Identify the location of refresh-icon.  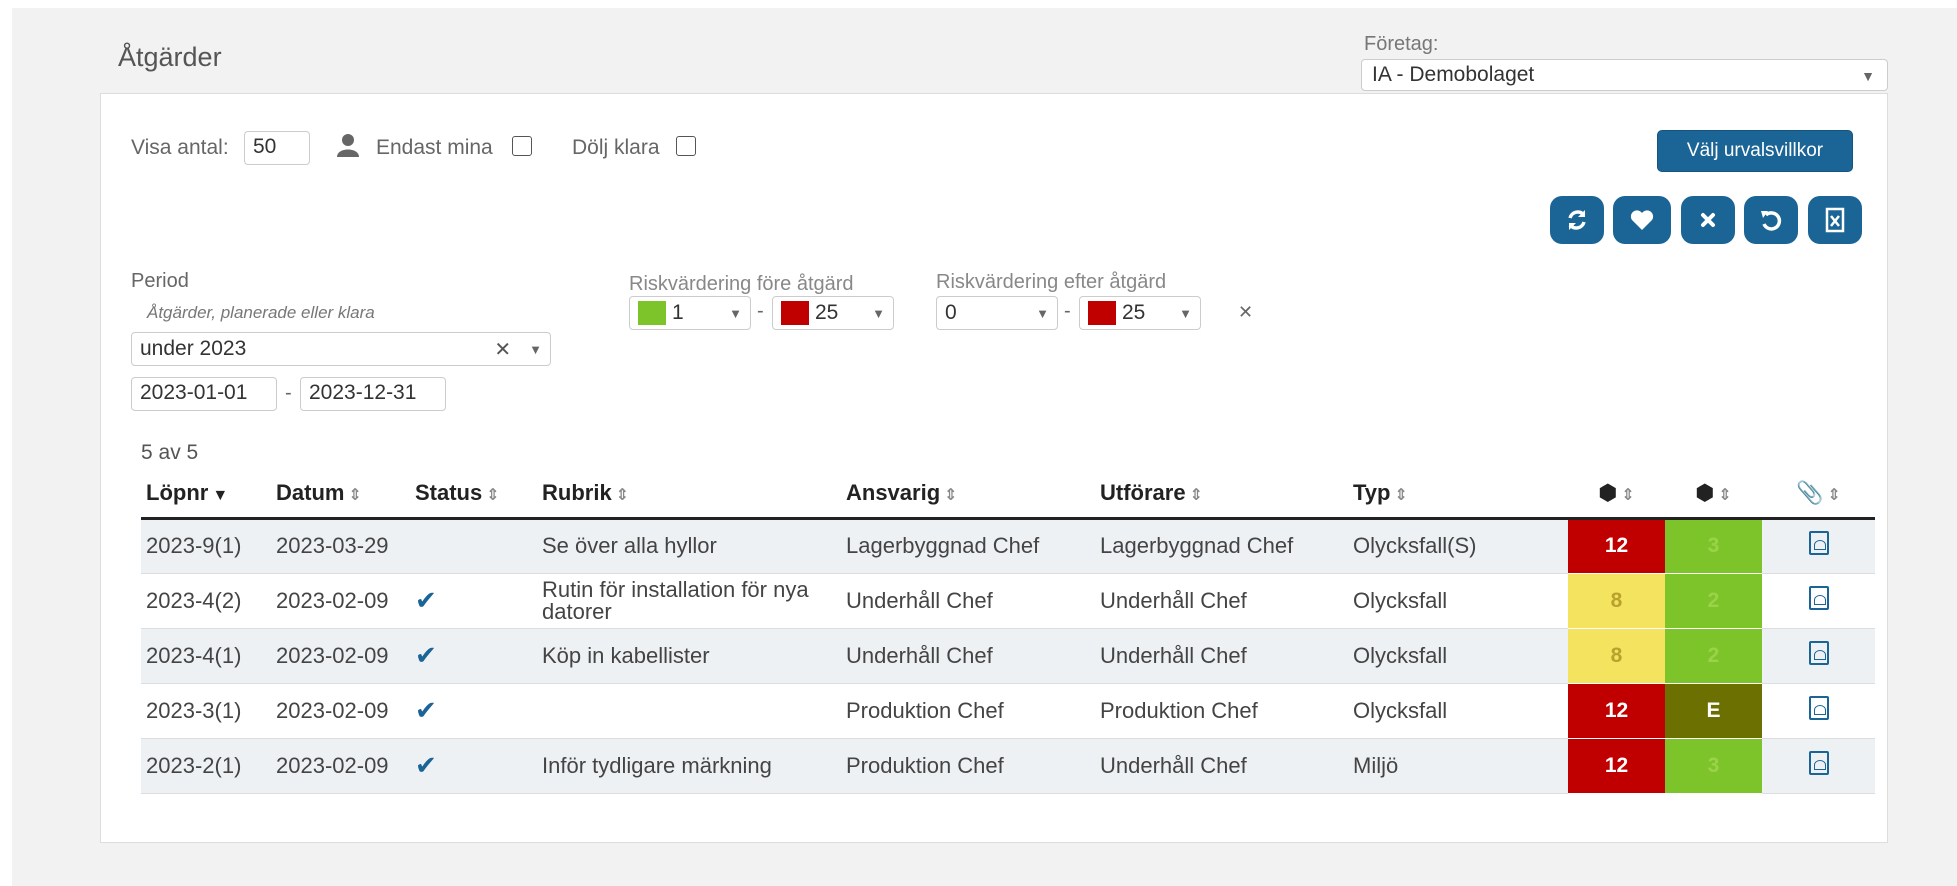
(1577, 220).